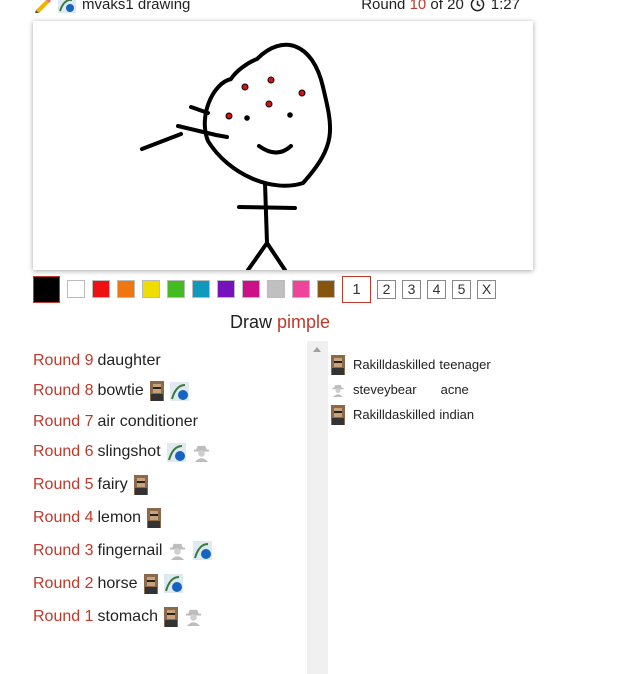 Image resolution: width=620 pixels, height=674 pixels. What do you see at coordinates (117, 583) in the screenshot?
I see `history-word: horse` at bounding box center [117, 583].